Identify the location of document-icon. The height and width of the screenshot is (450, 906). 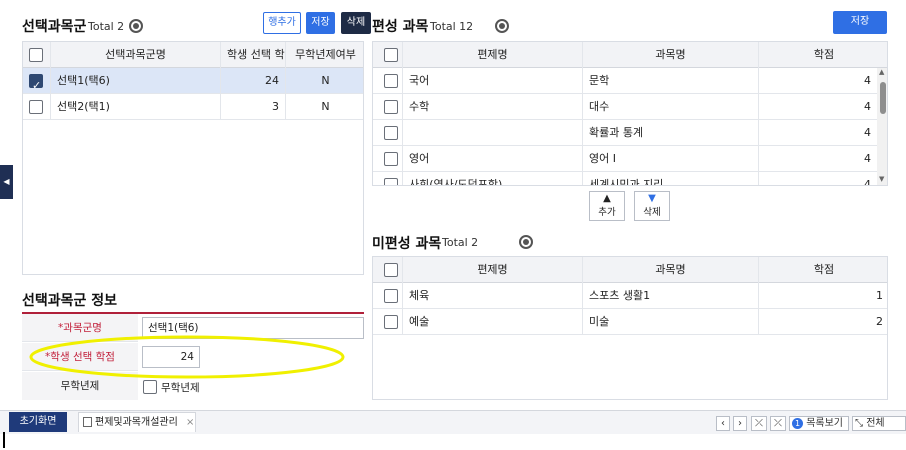
(87, 422).